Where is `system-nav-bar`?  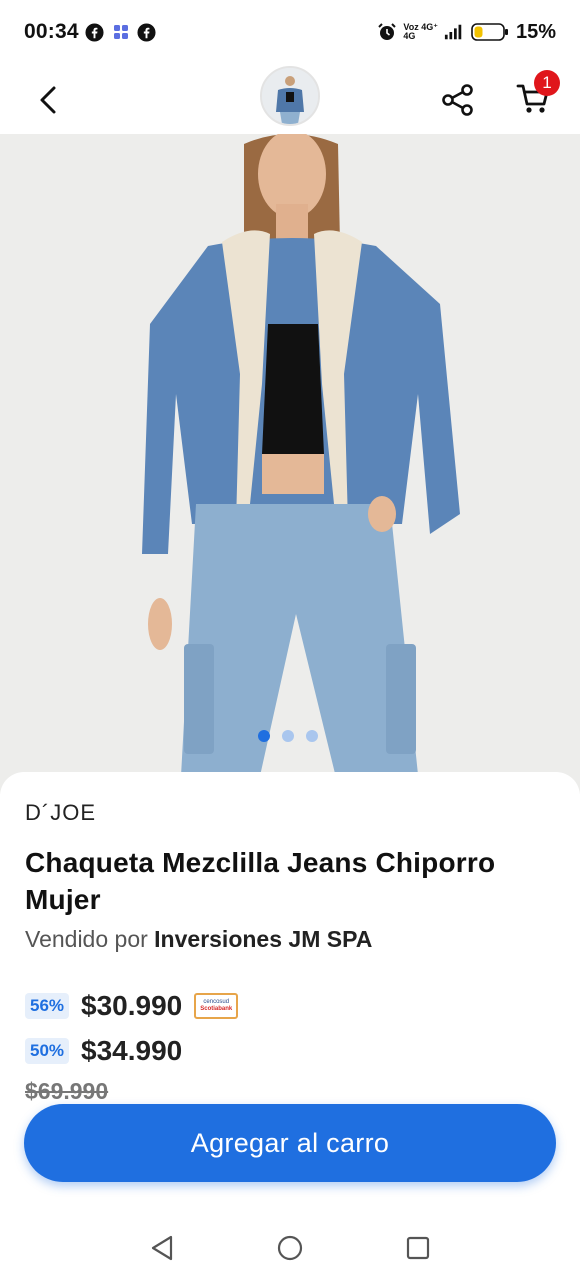 system-nav-bar is located at coordinates (290, 1248).